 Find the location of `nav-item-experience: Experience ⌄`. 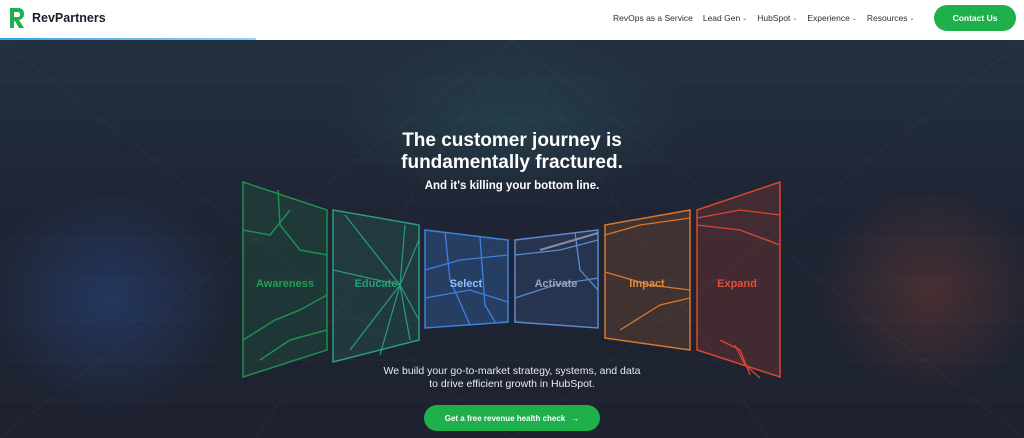

nav-item-experience: Experience ⌄ is located at coordinates (832, 18).